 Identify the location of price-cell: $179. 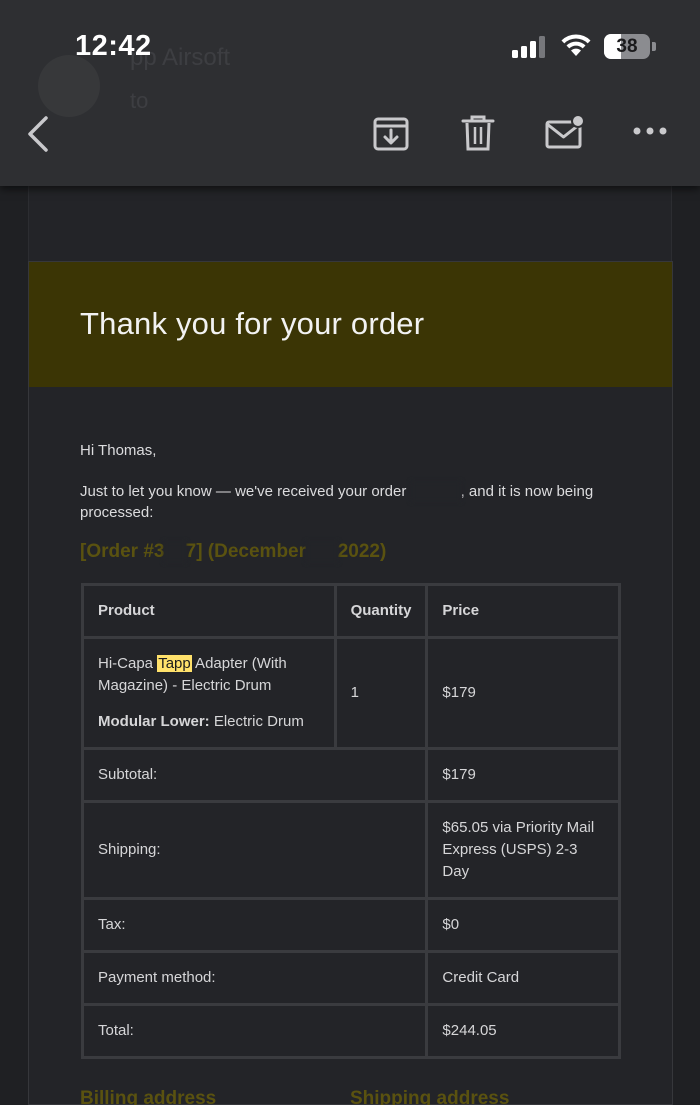
(523, 693).